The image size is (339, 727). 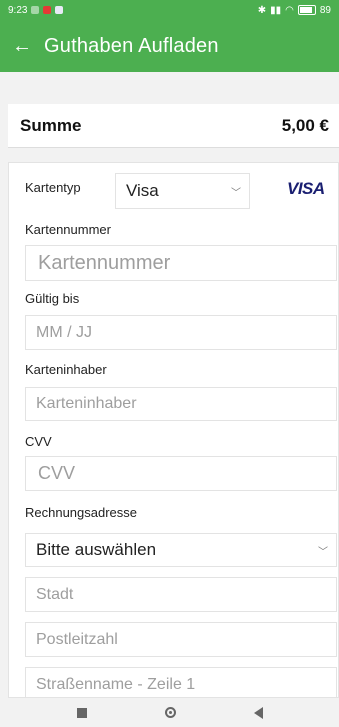 What do you see at coordinates (181, 263) in the screenshot?
I see `card-number-input: Kartennummer` at bounding box center [181, 263].